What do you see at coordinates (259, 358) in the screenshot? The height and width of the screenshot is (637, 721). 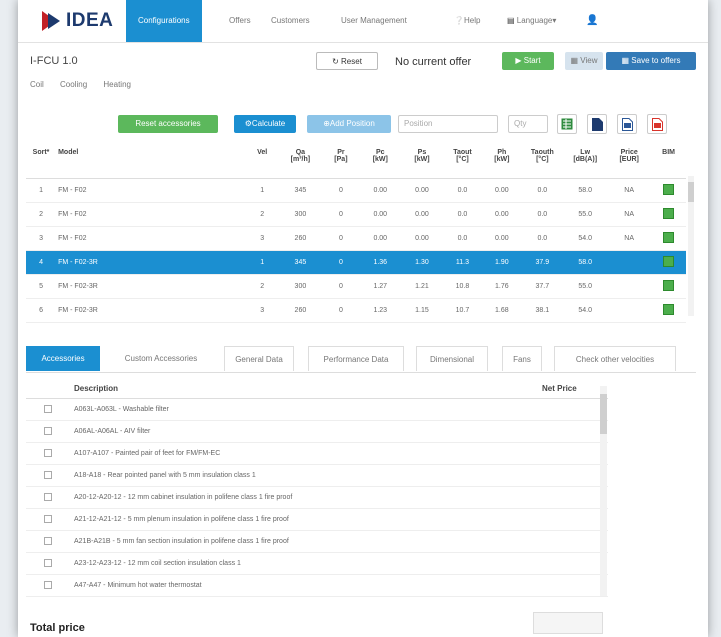 I see `tab-general-data: General Data` at bounding box center [259, 358].